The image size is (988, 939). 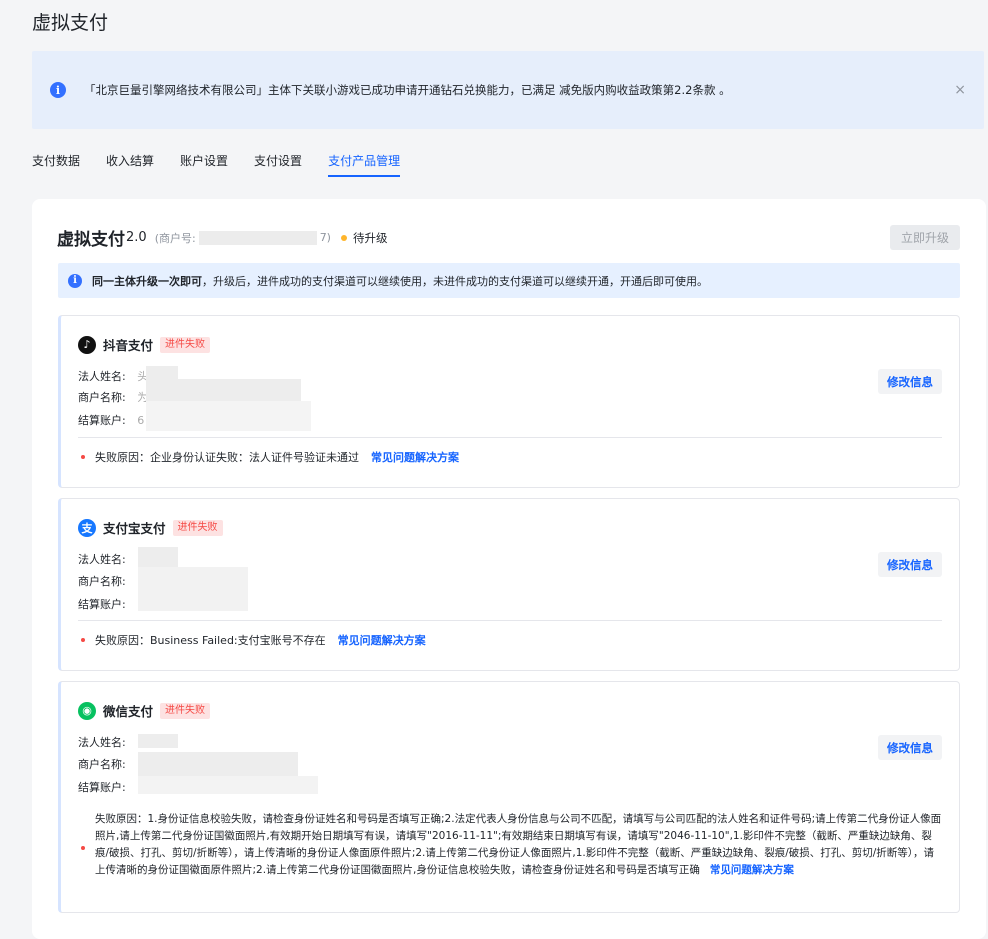 I want to click on merchant-number: (商户号: 7), so click(x=243, y=238).